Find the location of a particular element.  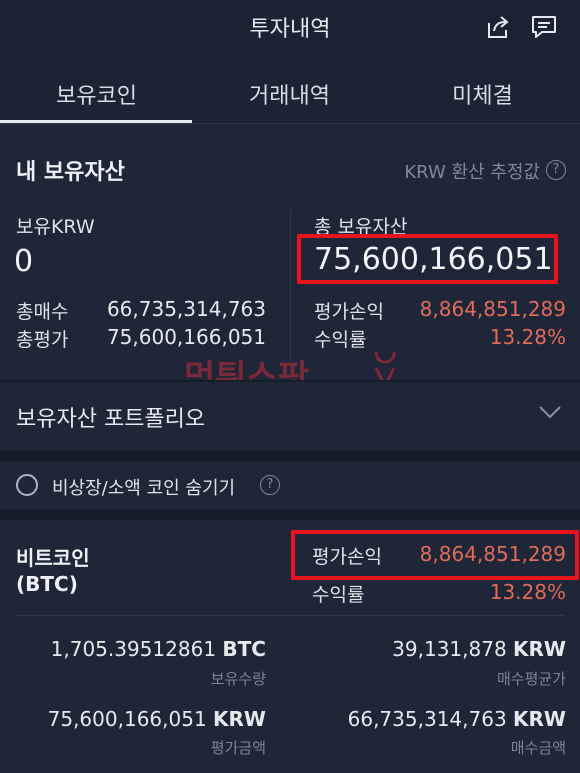

coin-name: 비트코인 is located at coordinates (53, 558).